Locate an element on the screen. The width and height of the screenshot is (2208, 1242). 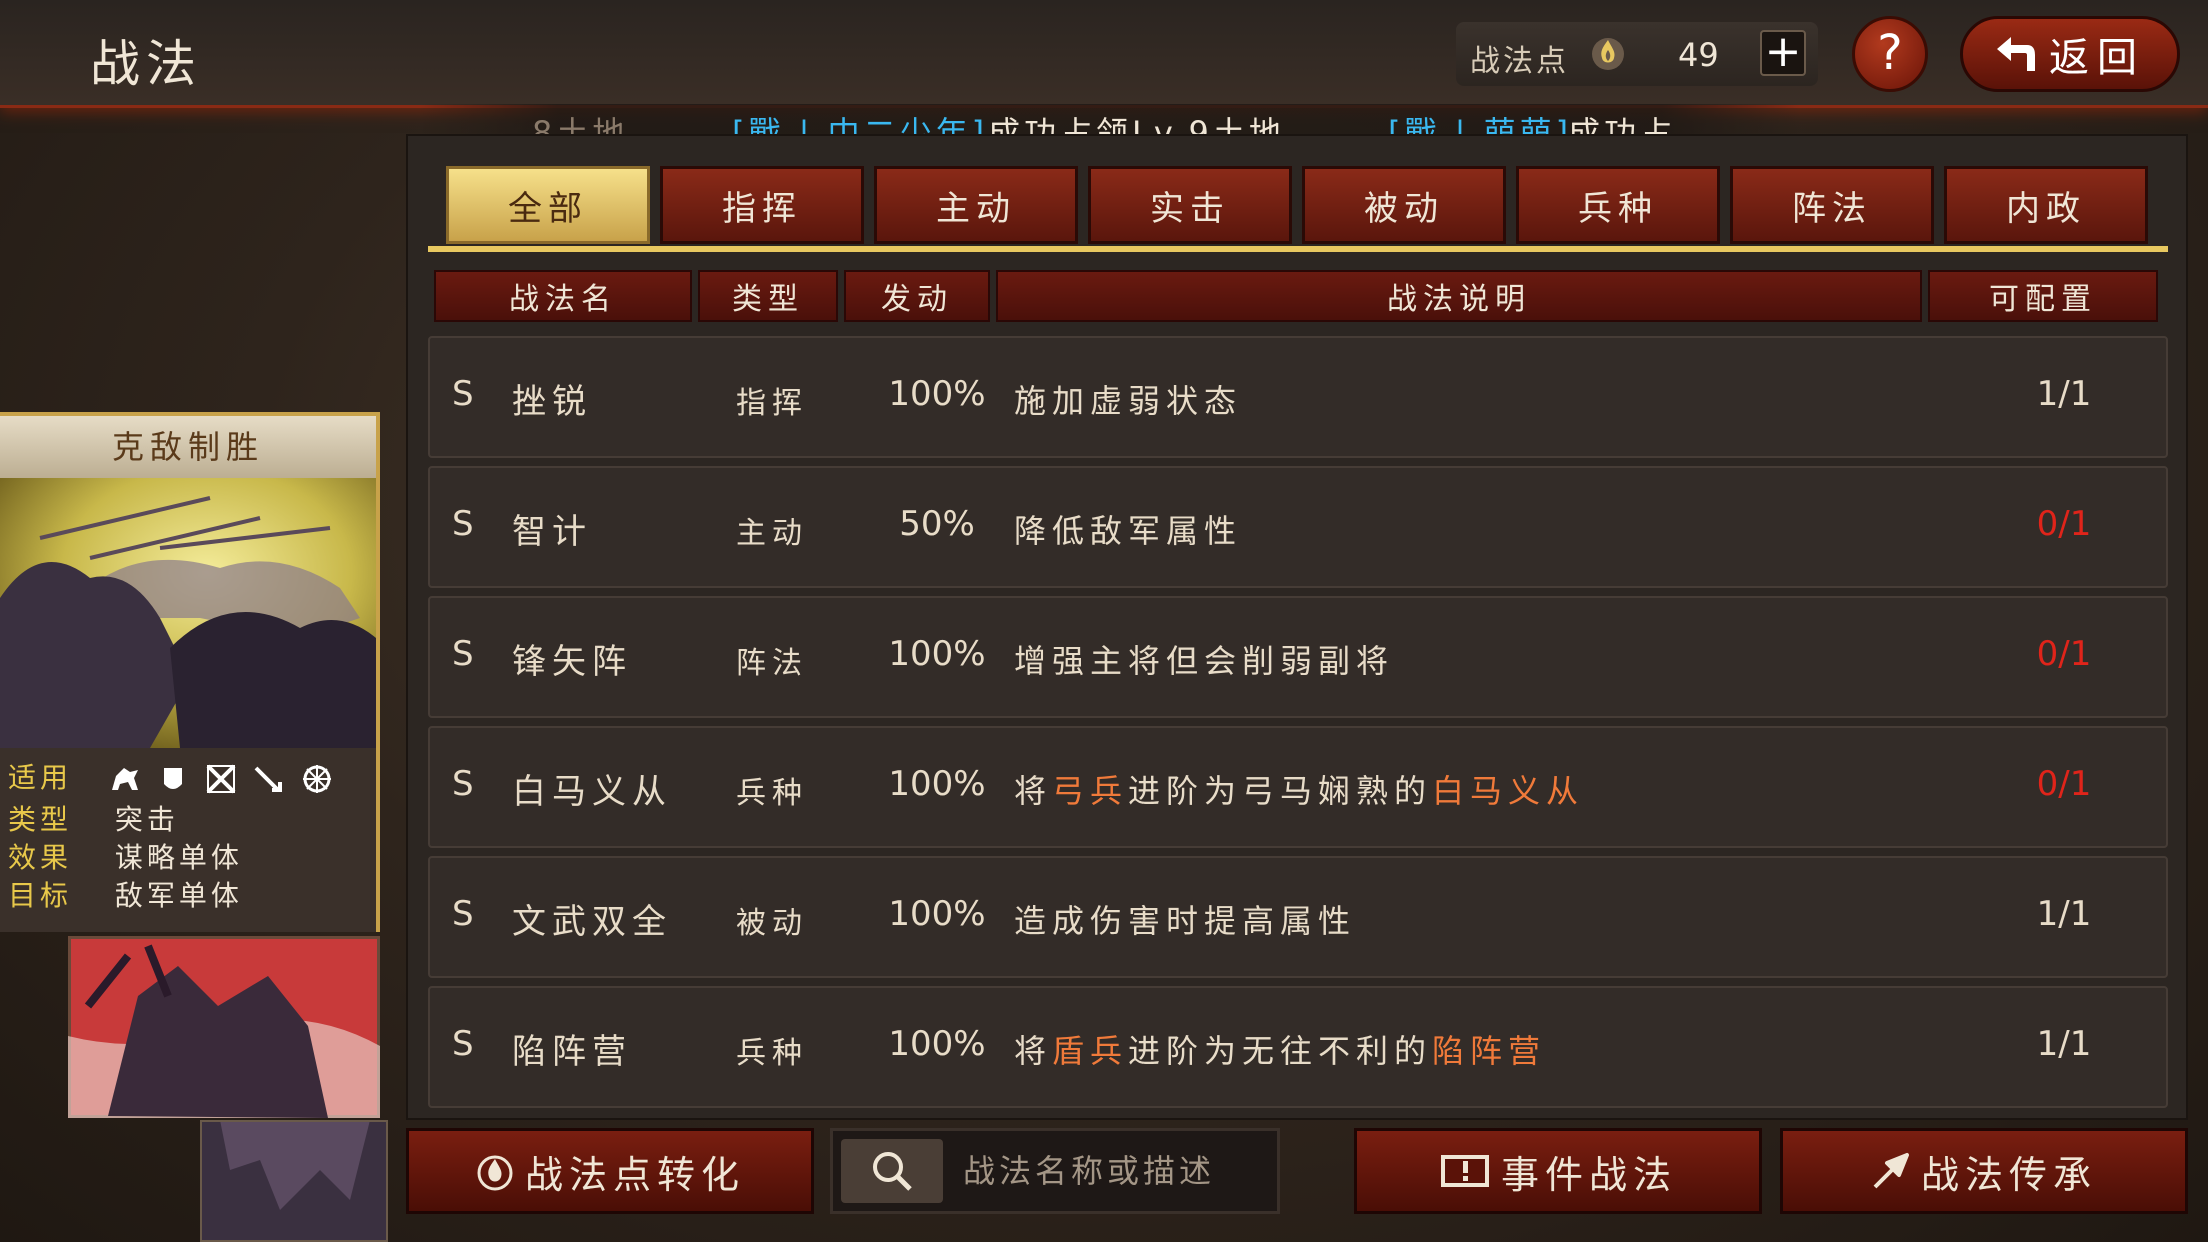
bow-icon is located at coordinates (268, 779).